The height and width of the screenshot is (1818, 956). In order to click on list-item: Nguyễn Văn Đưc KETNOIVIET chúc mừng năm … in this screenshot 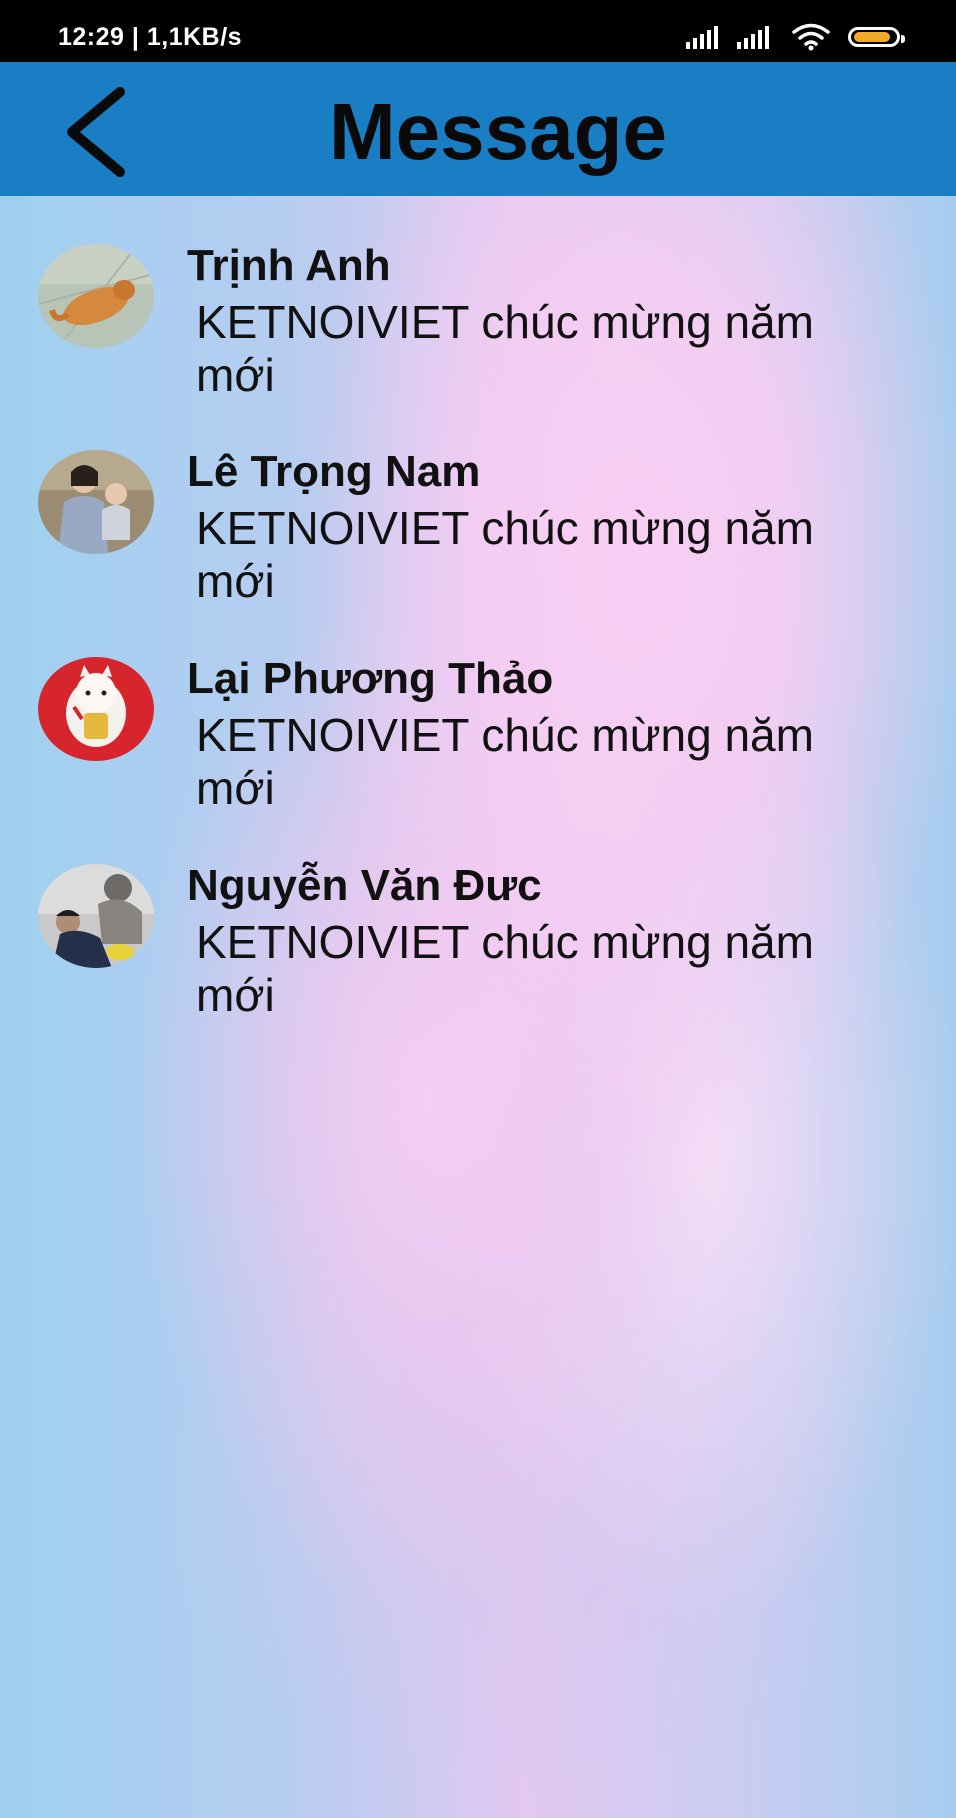, I will do `click(478, 918)`.